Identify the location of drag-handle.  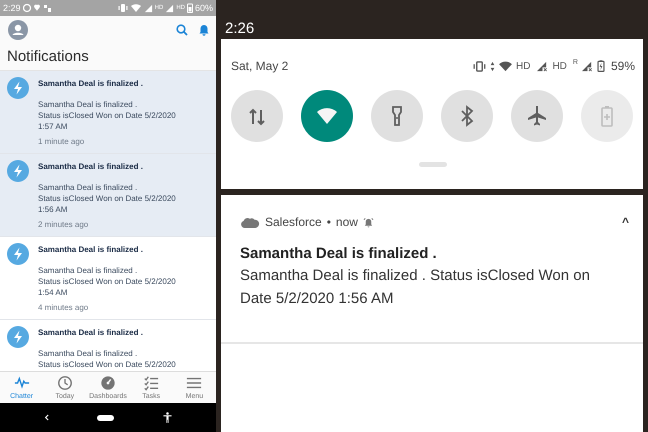
(433, 164).